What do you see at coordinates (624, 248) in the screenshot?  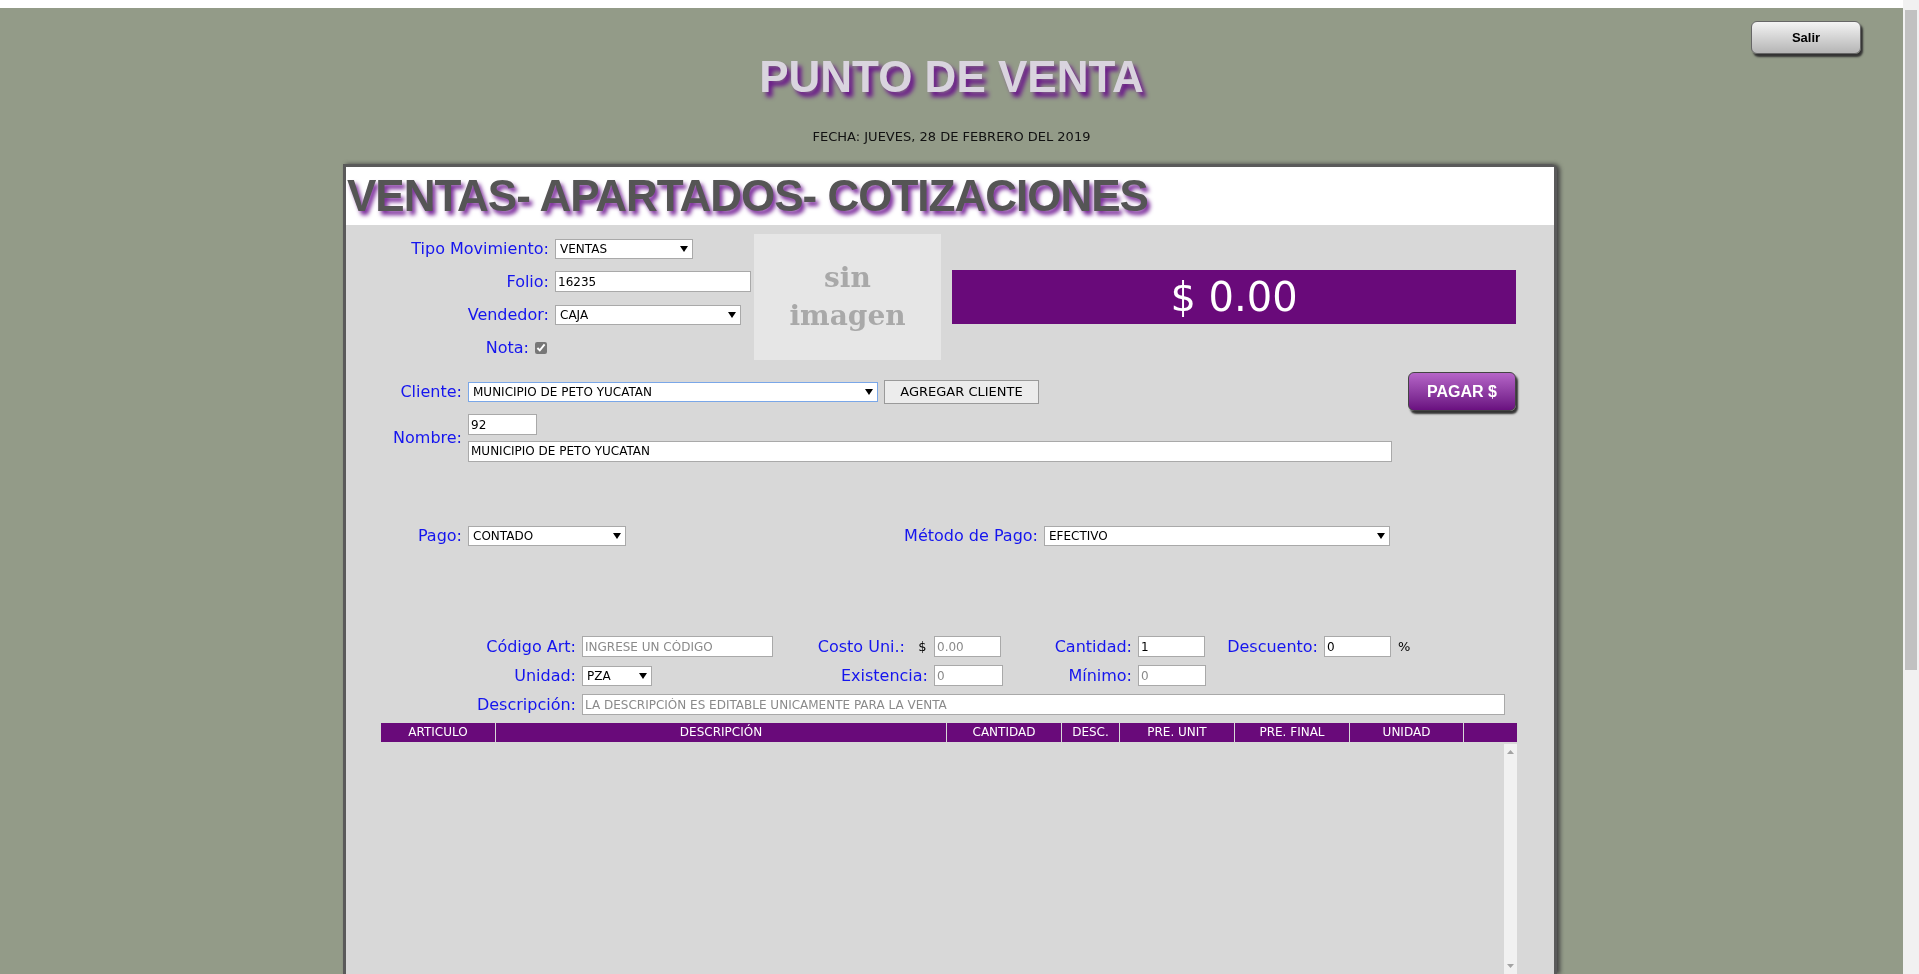 I see `movement-type-select: VENTAS` at bounding box center [624, 248].